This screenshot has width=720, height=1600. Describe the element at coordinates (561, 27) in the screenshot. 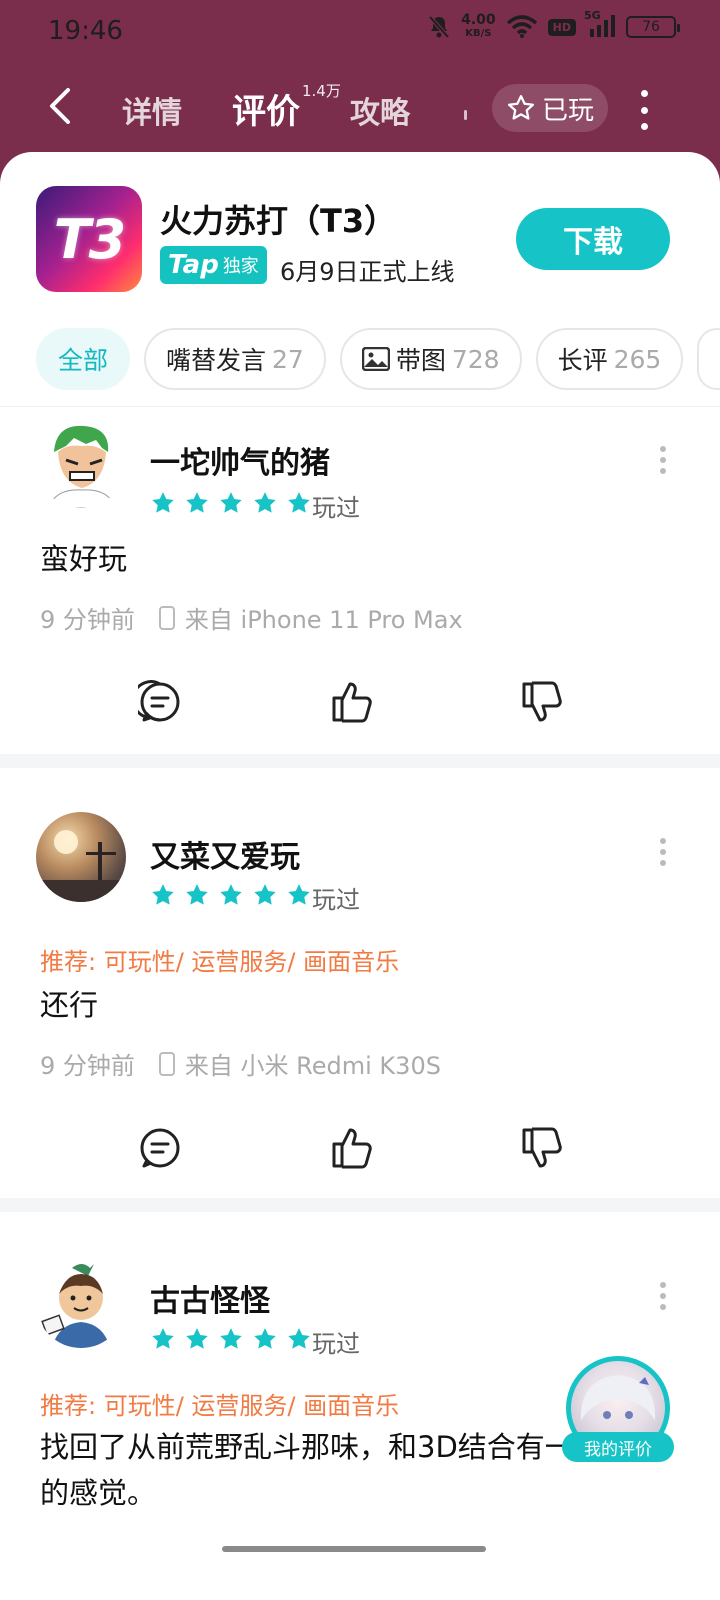

I see `hd-badge: HD` at that location.